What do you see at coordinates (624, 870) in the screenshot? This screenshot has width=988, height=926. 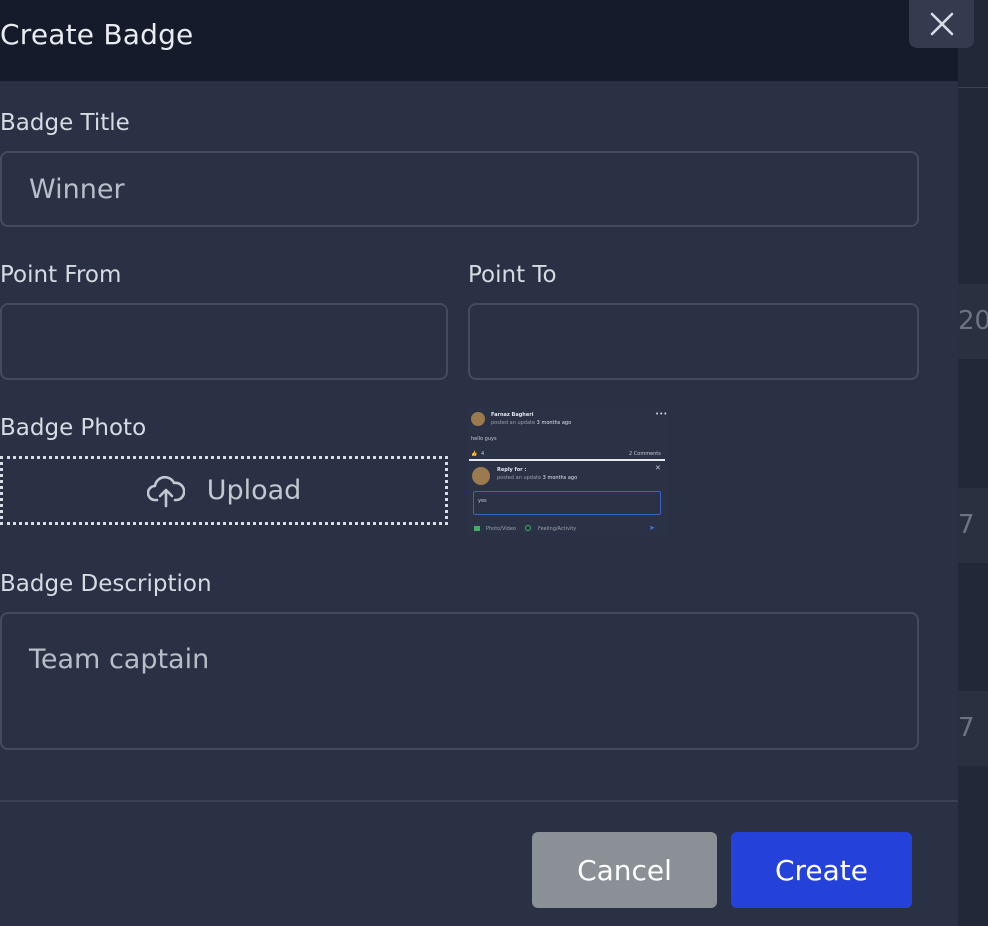 I see `cancel-button: Cancel` at bounding box center [624, 870].